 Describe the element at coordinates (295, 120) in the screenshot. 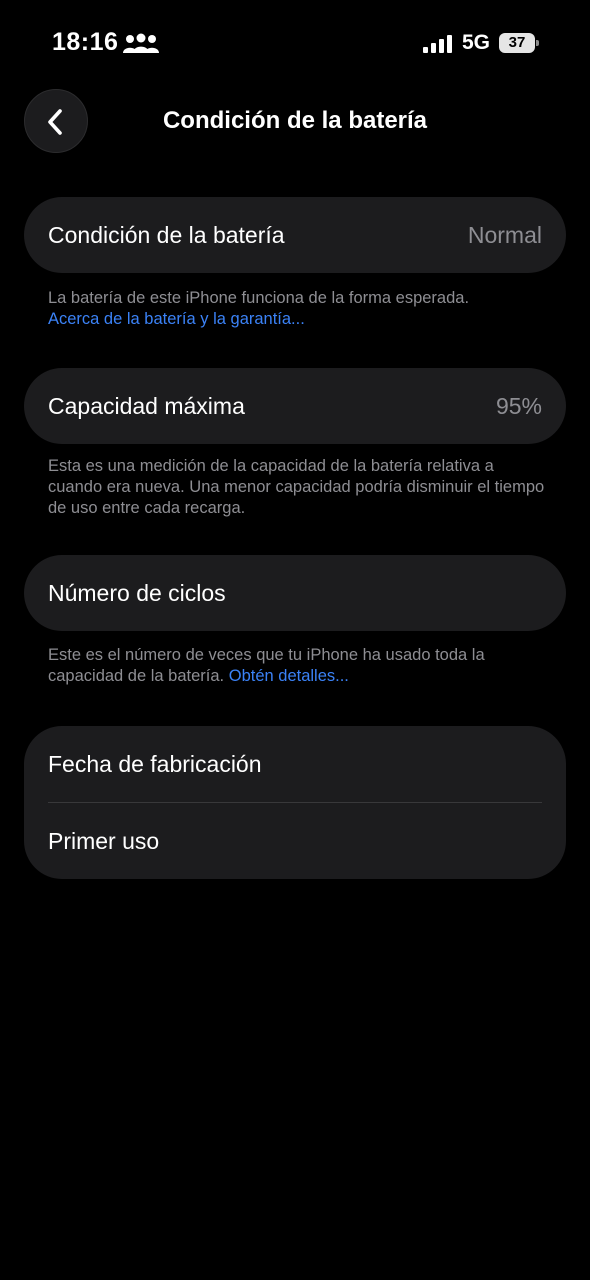

I see `page-title: Condición de la batería` at that location.